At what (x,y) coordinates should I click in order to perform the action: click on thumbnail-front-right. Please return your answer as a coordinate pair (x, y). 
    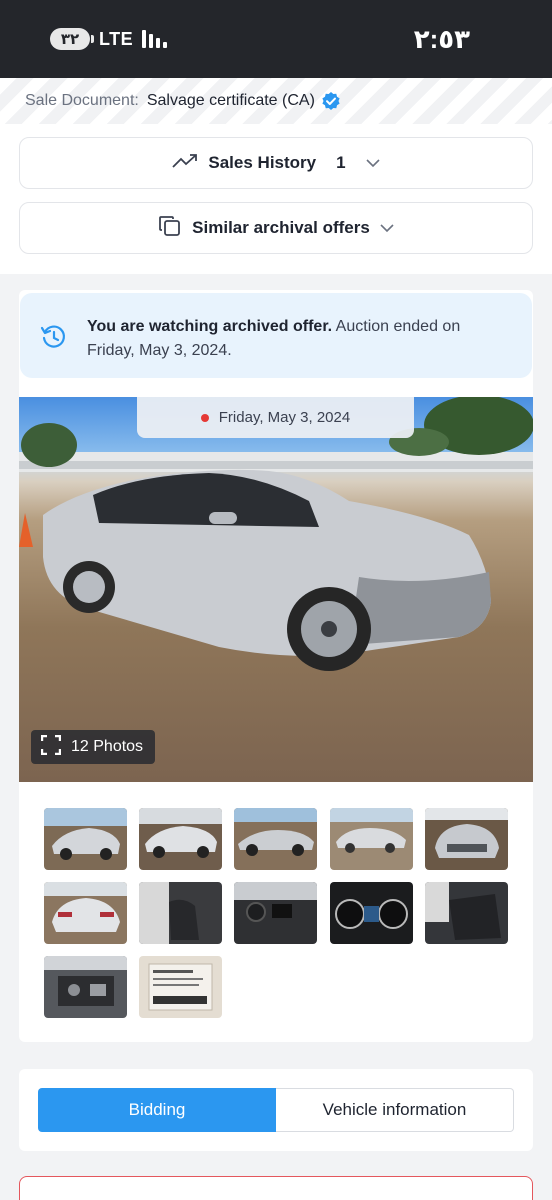
    Looking at the image, I should click on (371, 839).